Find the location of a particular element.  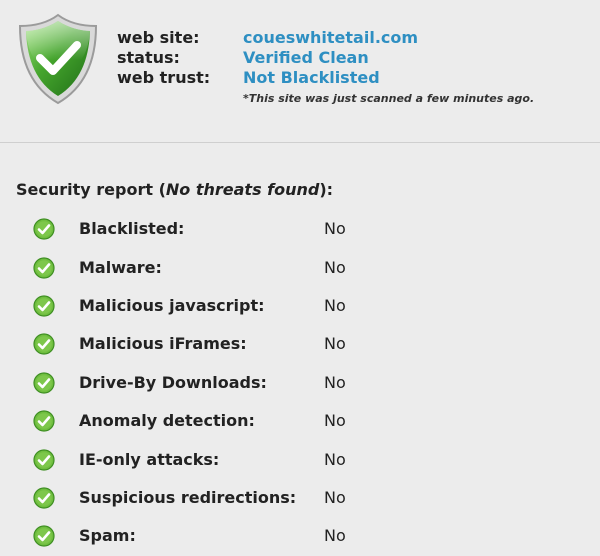

report-row-malicious-javascript: Malicious javascript: No is located at coordinates (300, 307).